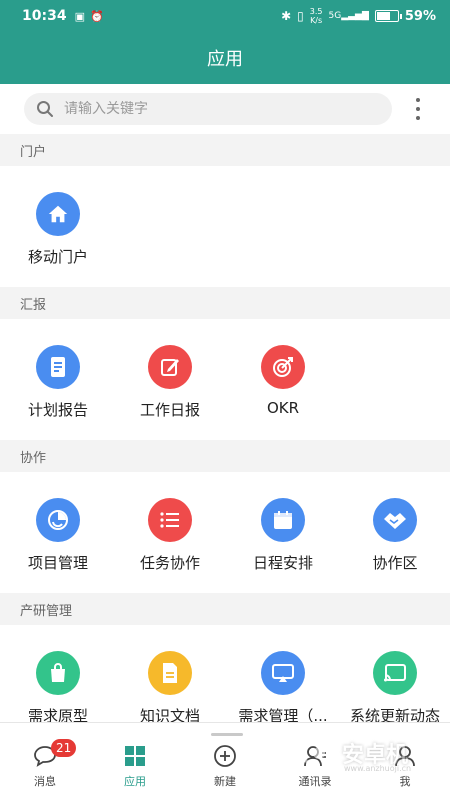  Describe the element at coordinates (225, 756) in the screenshot. I see `plus-circle-icon` at that location.